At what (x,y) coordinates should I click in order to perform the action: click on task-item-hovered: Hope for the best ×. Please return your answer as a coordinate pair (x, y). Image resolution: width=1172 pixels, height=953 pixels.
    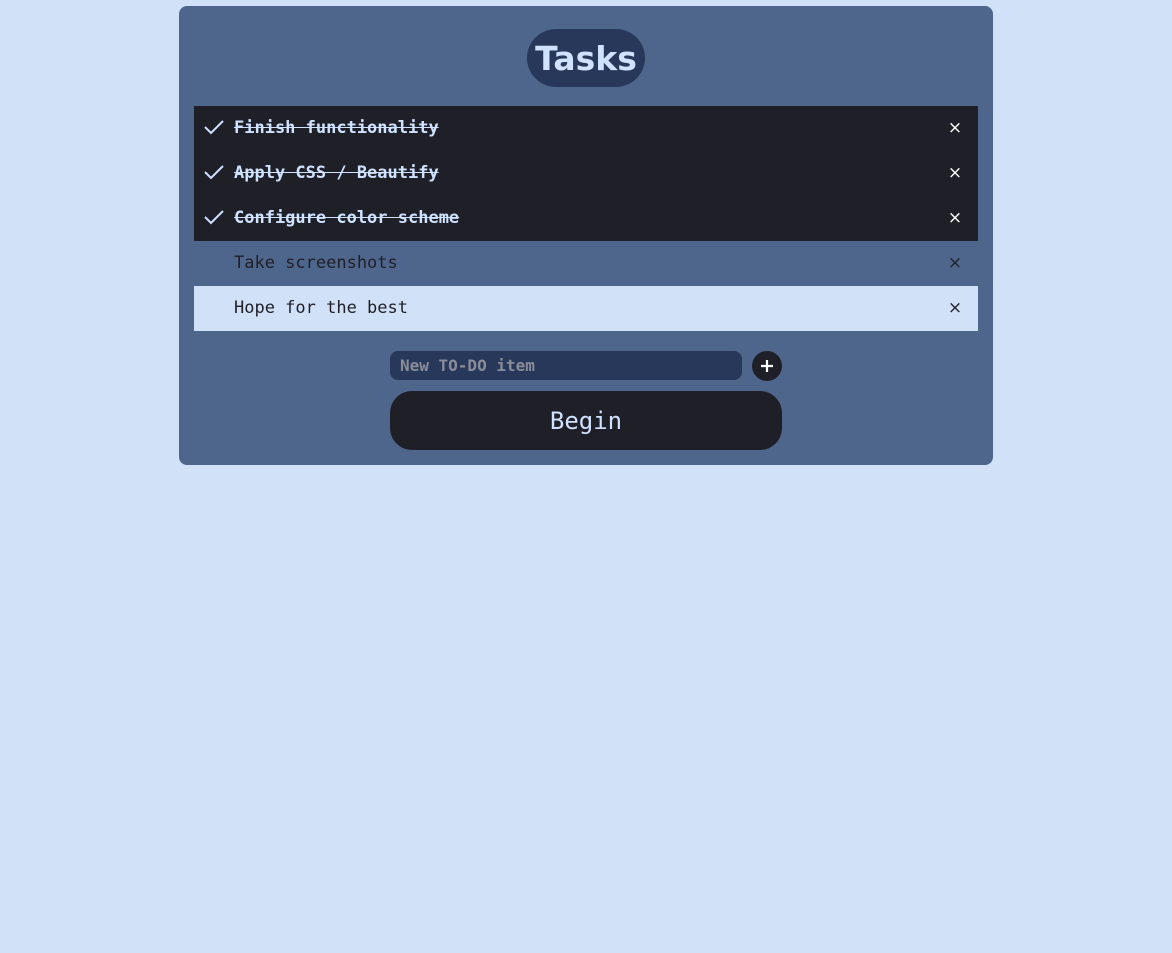
    Looking at the image, I should click on (586, 308).